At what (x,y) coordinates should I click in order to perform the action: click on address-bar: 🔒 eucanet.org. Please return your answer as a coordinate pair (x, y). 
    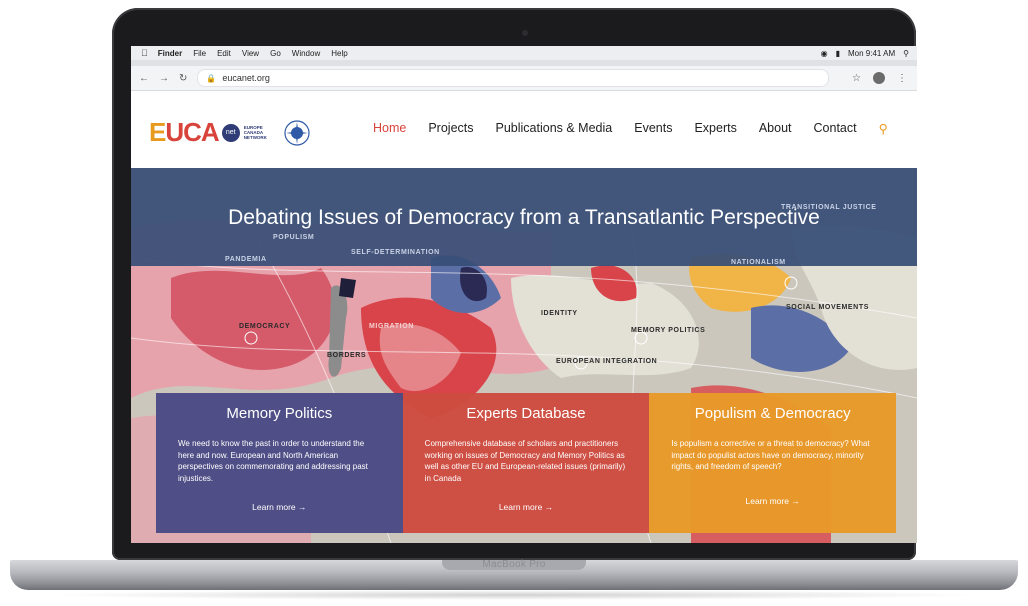
    Looking at the image, I should click on (513, 78).